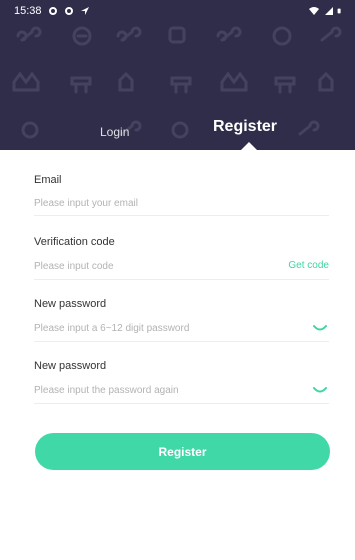 Image resolution: width=355 pixels, height=560 pixels. Describe the element at coordinates (245, 127) in the screenshot. I see `tab-register: Register` at that location.